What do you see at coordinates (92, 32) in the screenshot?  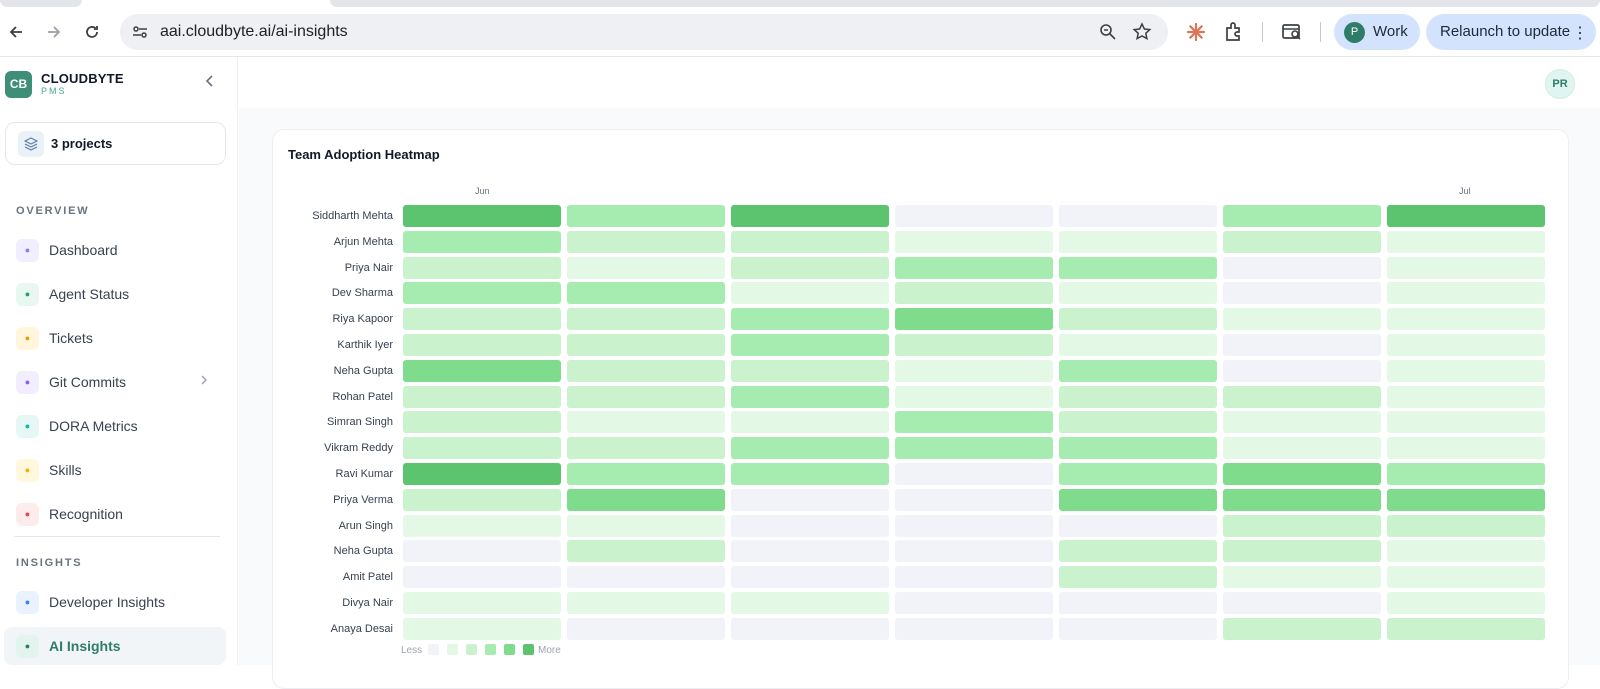 I see `reload-button` at bounding box center [92, 32].